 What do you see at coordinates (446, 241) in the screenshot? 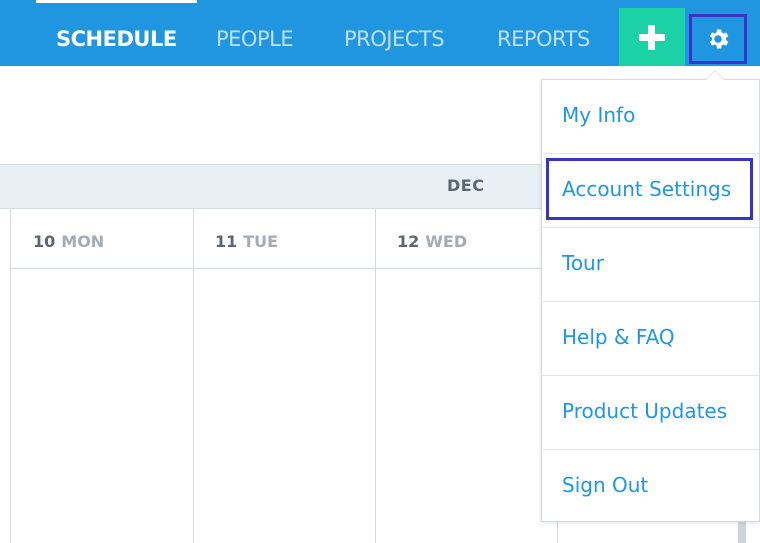
I see `day-name: WED` at bounding box center [446, 241].